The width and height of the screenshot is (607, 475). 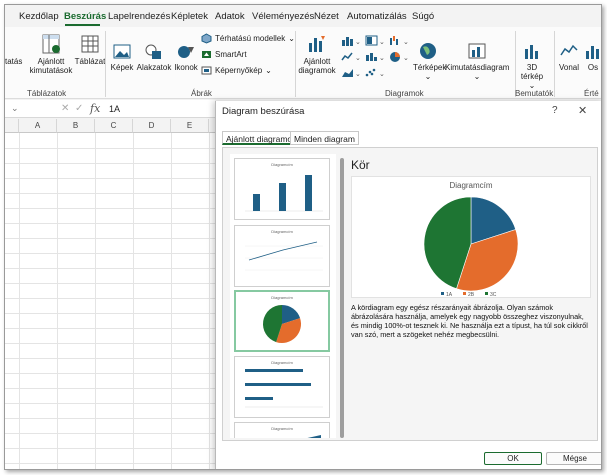 I want to click on screenshot-label: Képernyőkép, so click(x=239, y=70).